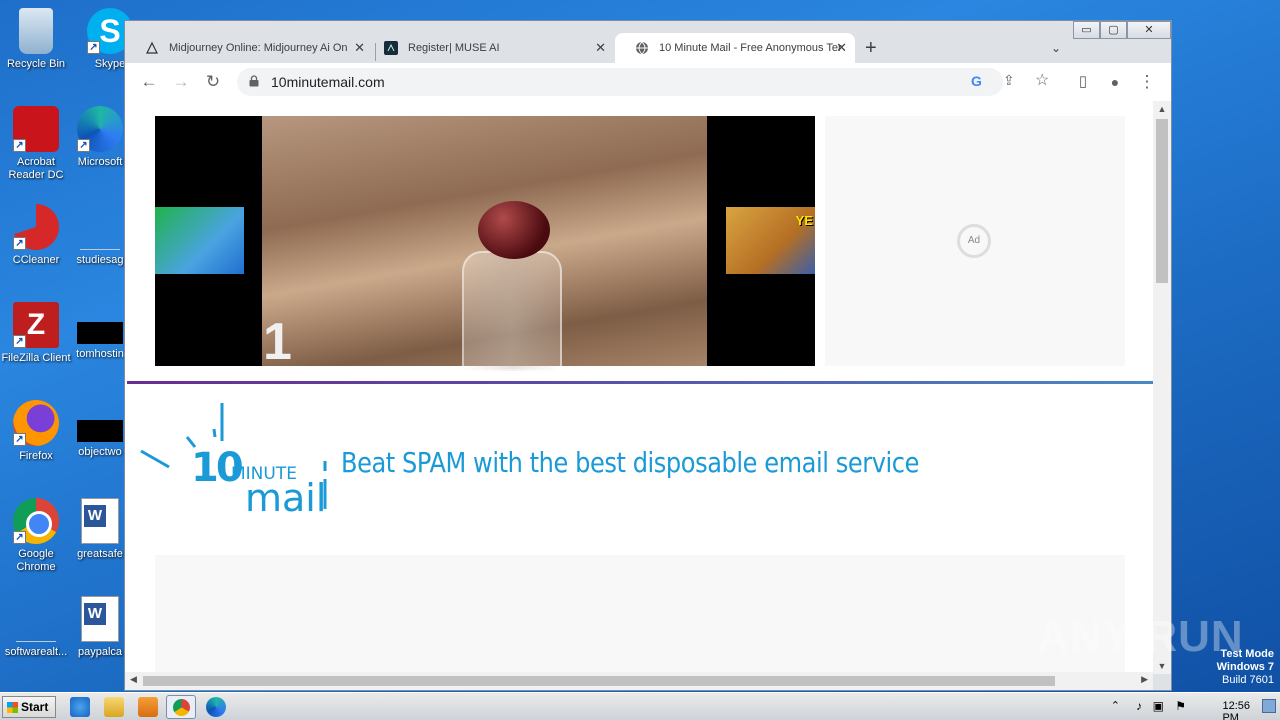 Image resolution: width=1280 pixels, height=720 pixels. What do you see at coordinates (254, 81) in the screenshot?
I see `lock-icon` at bounding box center [254, 81].